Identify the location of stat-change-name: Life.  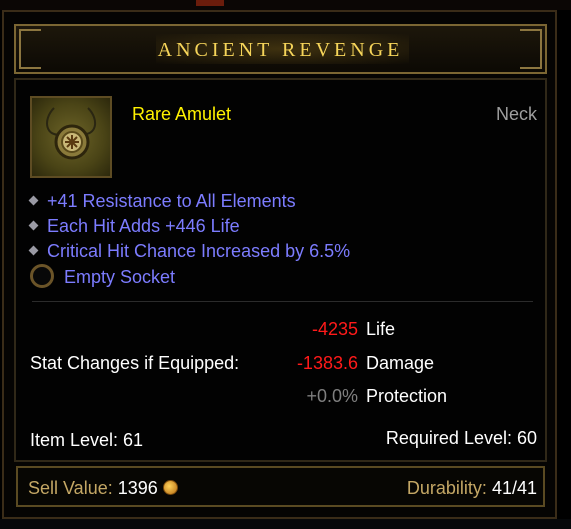
(381, 329).